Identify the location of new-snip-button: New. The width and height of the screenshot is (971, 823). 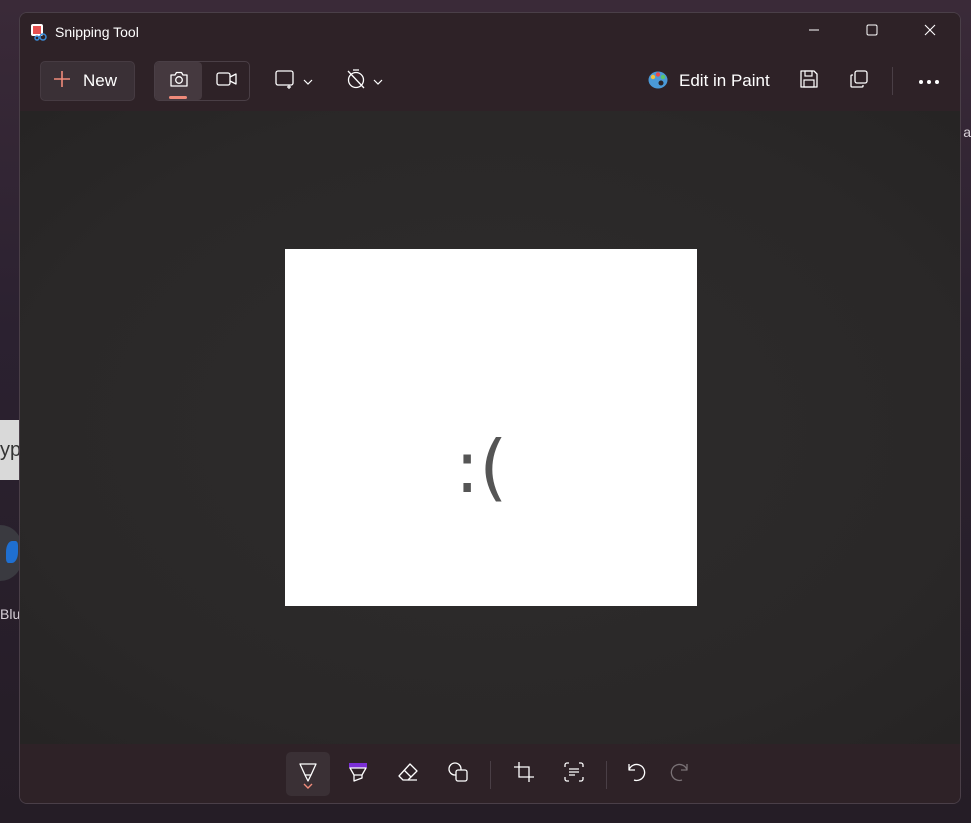
(87, 81).